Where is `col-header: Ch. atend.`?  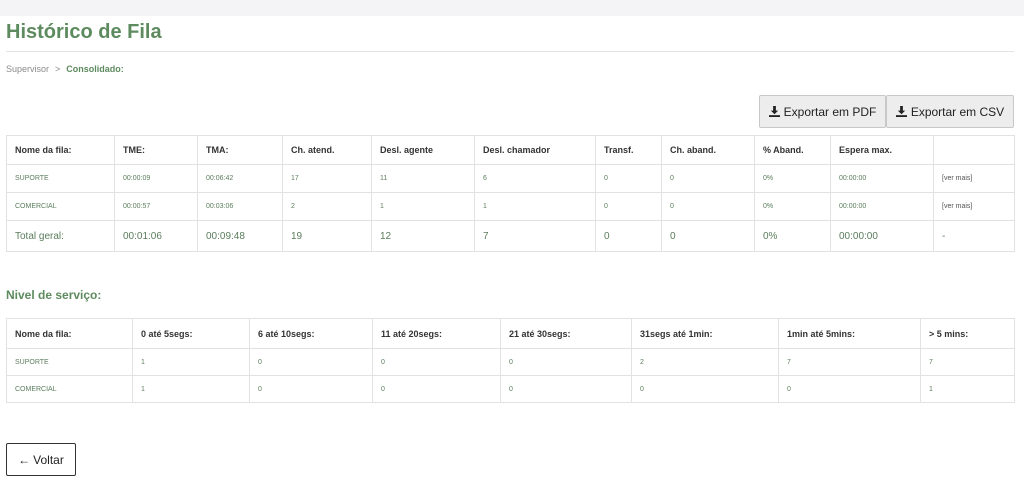 col-header: Ch. atend. is located at coordinates (327, 150).